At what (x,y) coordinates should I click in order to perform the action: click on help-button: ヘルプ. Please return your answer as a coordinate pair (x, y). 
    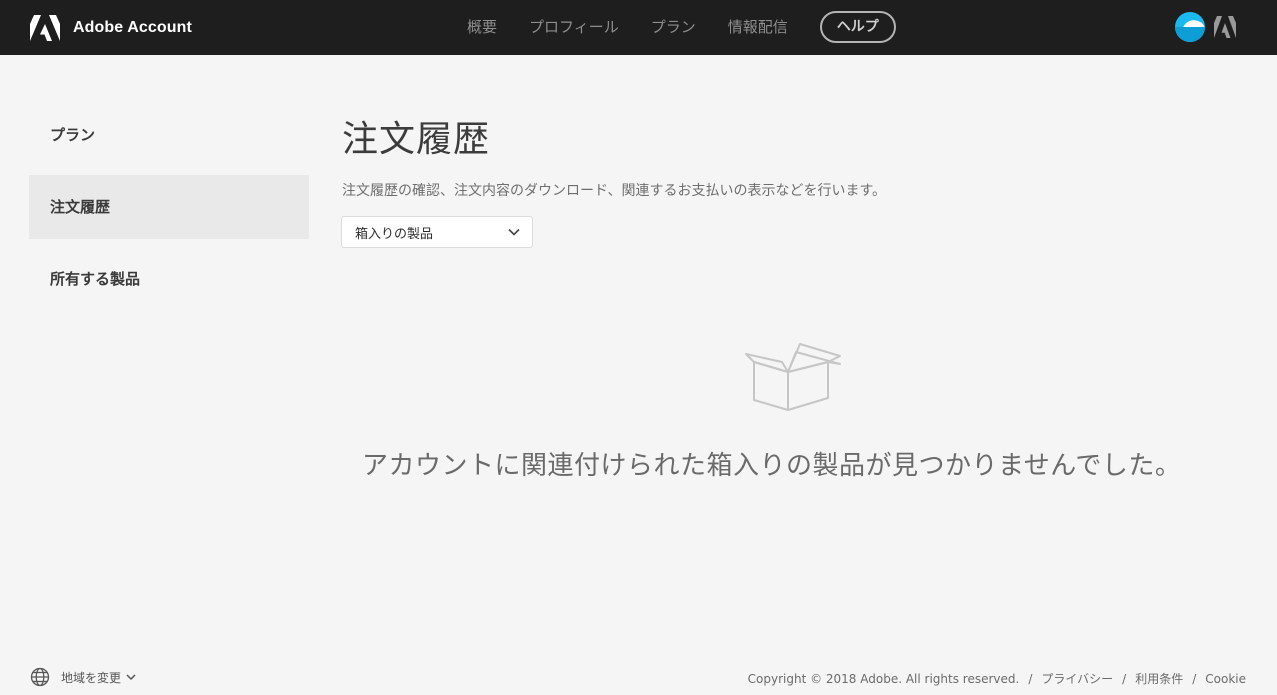
    Looking at the image, I should click on (857, 27).